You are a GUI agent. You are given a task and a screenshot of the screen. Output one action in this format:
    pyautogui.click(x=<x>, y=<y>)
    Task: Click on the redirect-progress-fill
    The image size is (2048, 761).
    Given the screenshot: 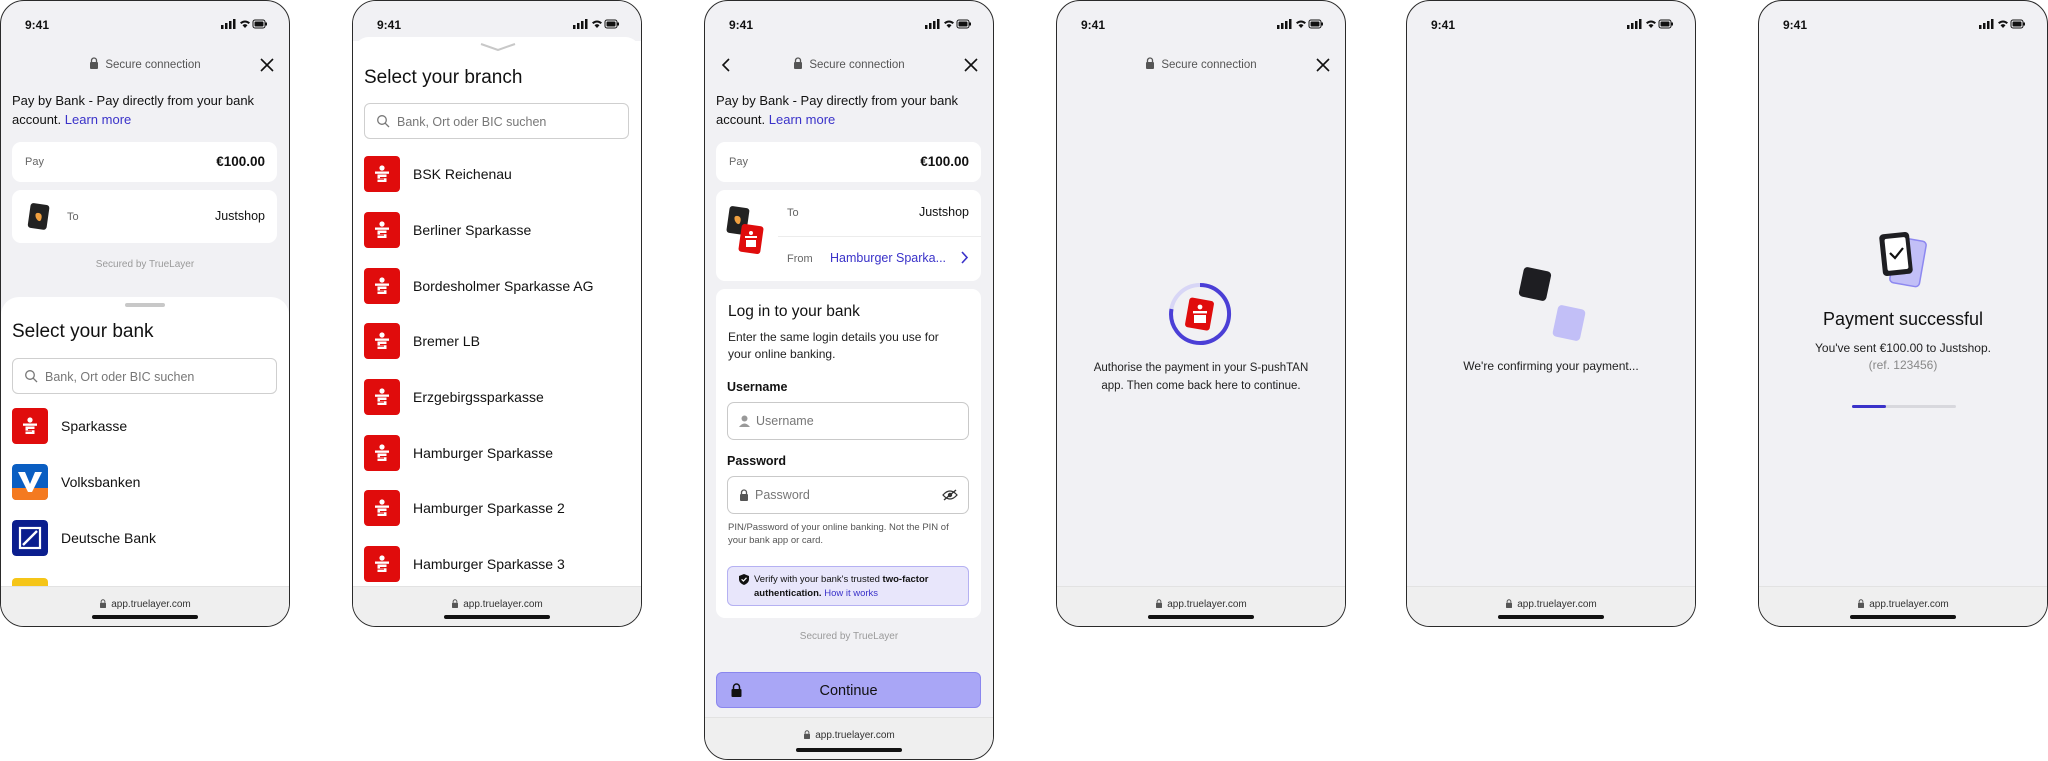 What is the action you would take?
    pyautogui.click(x=1869, y=406)
    